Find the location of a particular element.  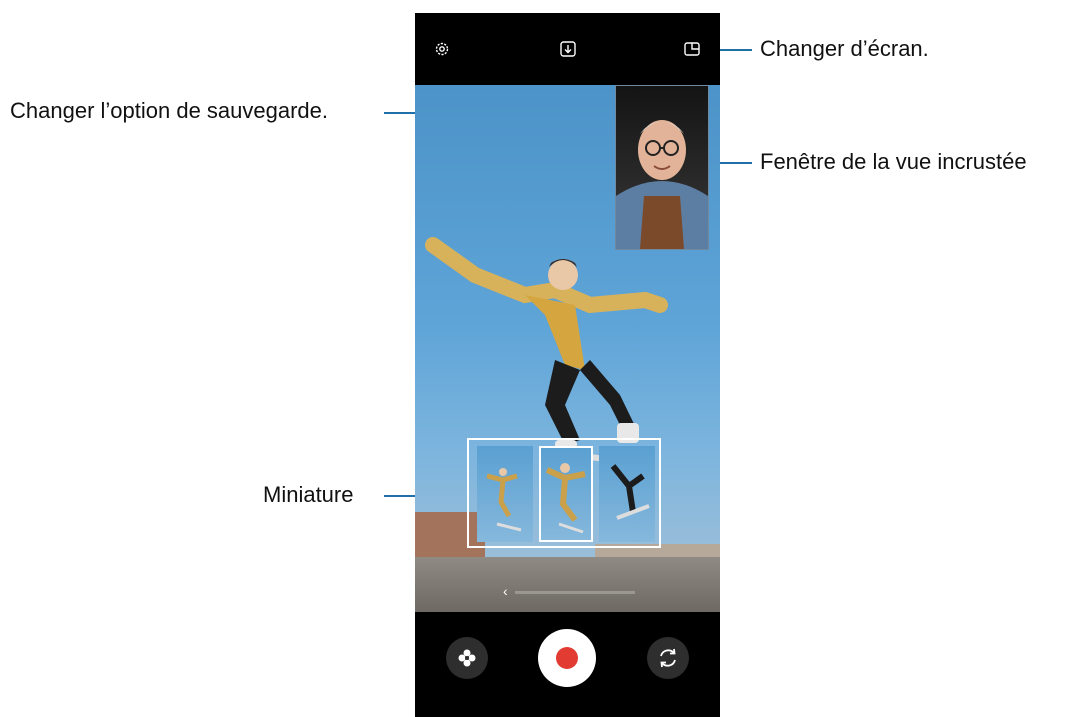

camera-bottom-bar is located at coordinates (567, 664).